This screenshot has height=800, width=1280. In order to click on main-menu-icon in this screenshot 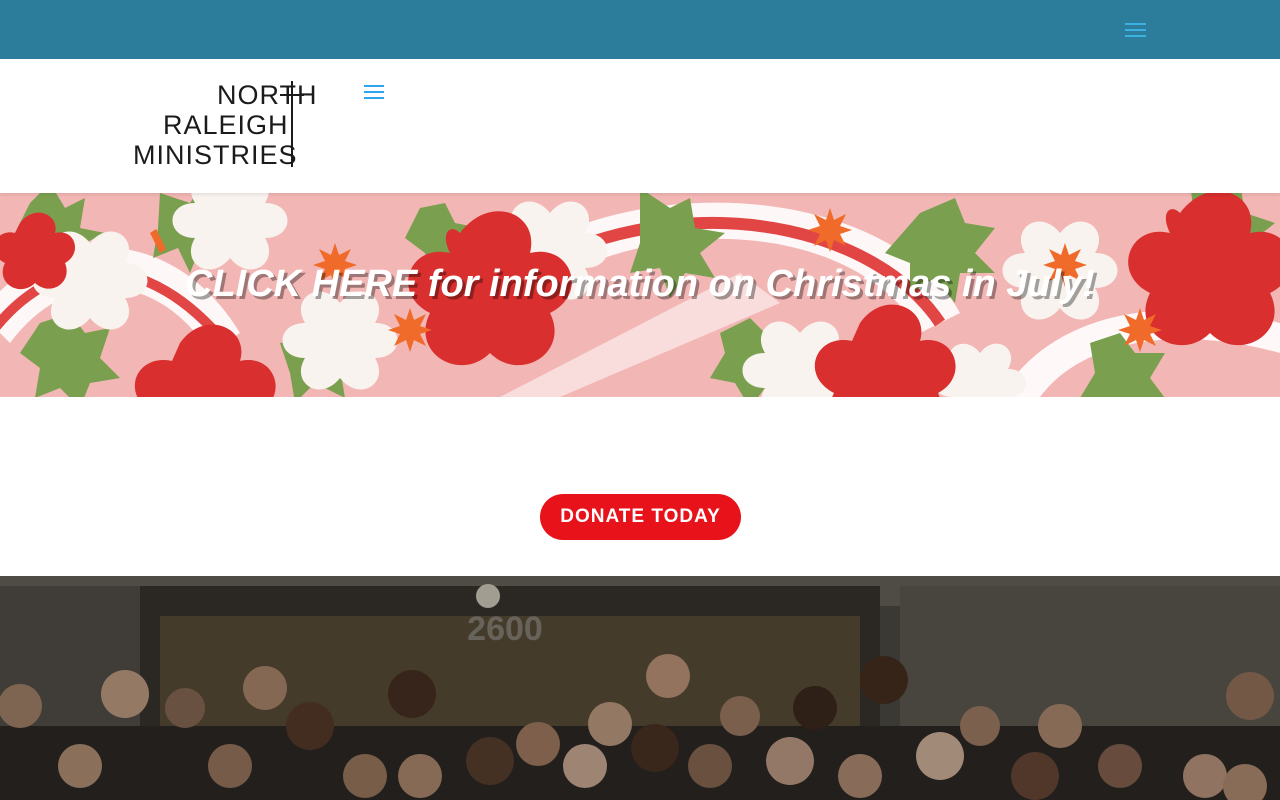, I will do `click(374, 93)`.